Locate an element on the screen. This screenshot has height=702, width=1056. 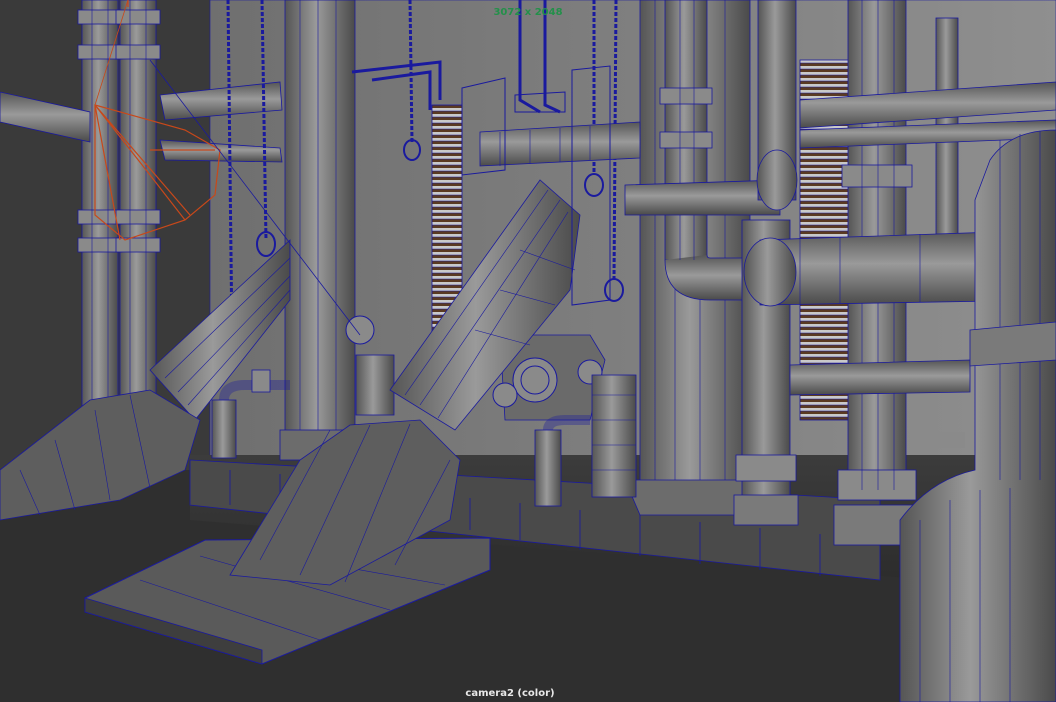
column-left is located at coordinates (320, 230).